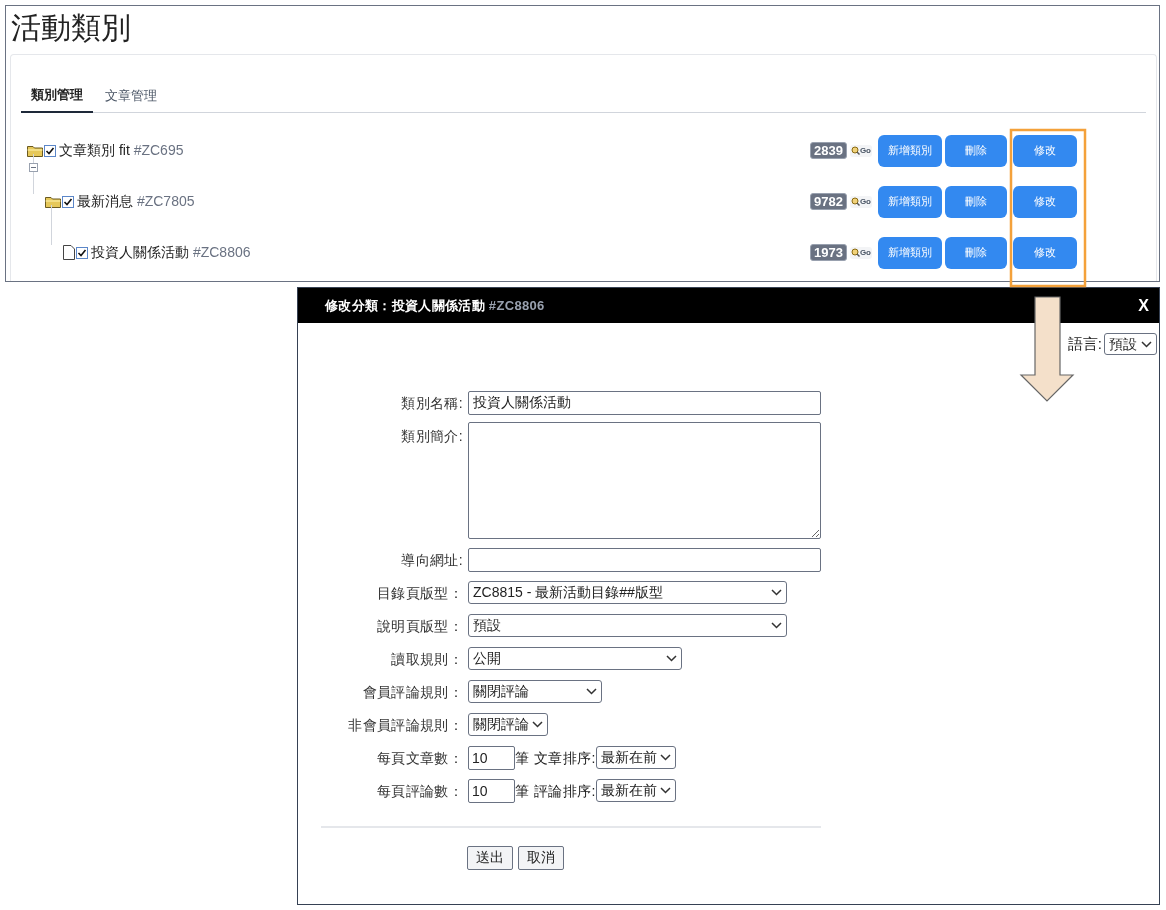 The width and height of the screenshot is (1166, 910). Describe the element at coordinates (627, 592) in the screenshot. I see `select-field: ZC8815 - 最新活動目錄##版型` at that location.